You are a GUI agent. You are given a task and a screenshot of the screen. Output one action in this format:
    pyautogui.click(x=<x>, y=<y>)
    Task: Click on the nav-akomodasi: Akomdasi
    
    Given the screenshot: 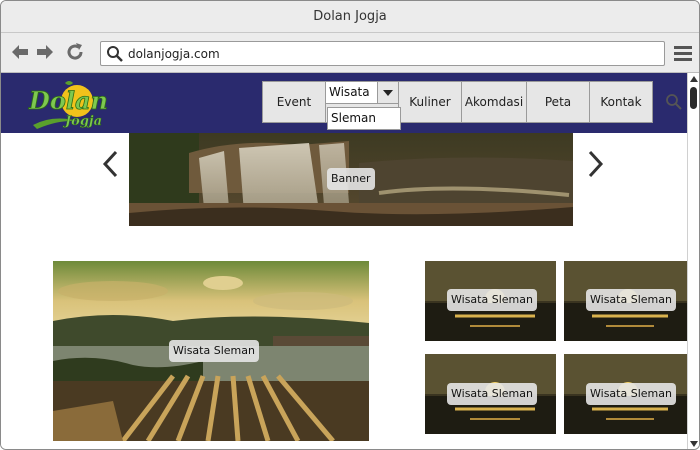 What is the action you would take?
    pyautogui.click(x=494, y=102)
    